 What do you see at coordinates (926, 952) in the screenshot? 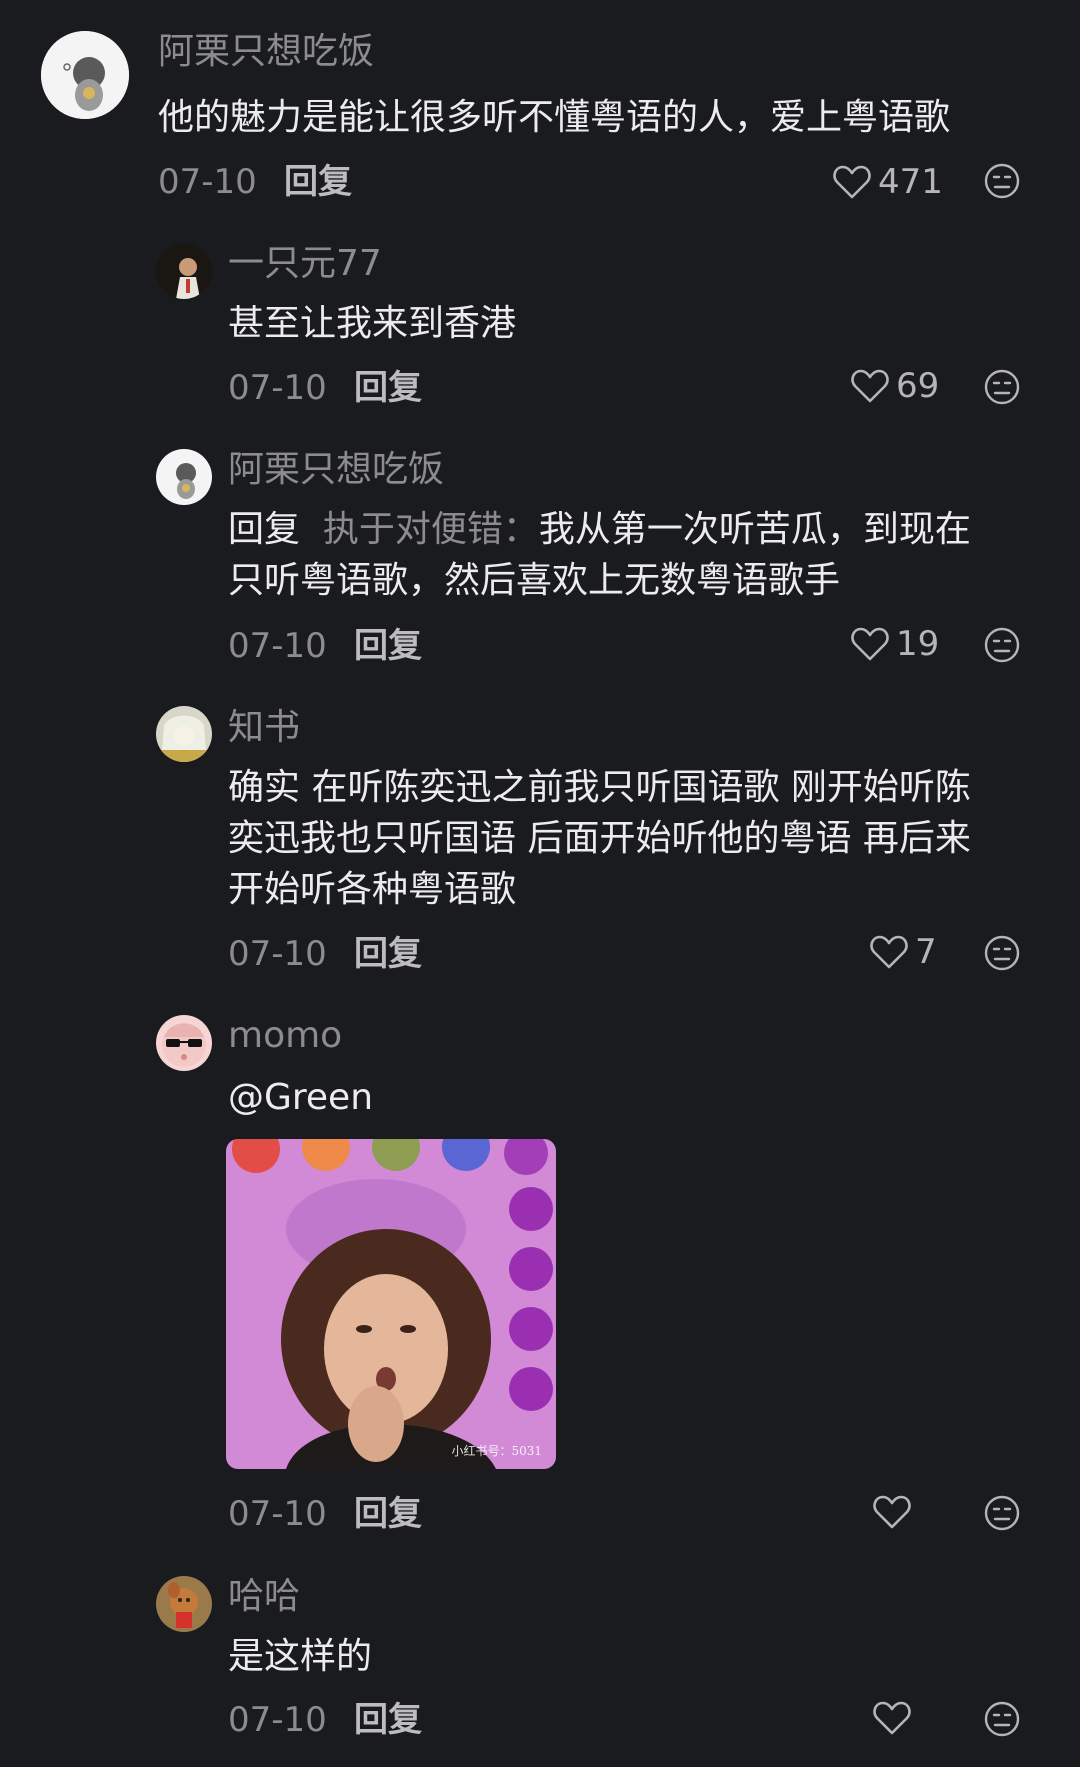
I see `like-count: 7` at bounding box center [926, 952].